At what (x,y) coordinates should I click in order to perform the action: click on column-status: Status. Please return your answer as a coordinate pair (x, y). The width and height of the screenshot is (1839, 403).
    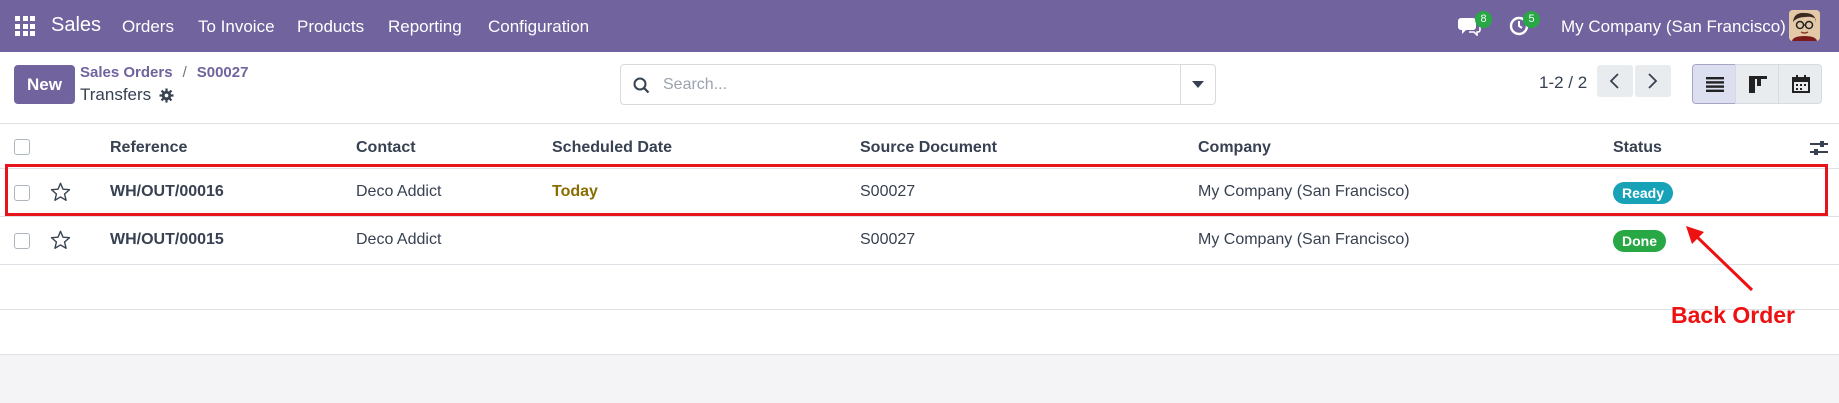
    Looking at the image, I should click on (1637, 148).